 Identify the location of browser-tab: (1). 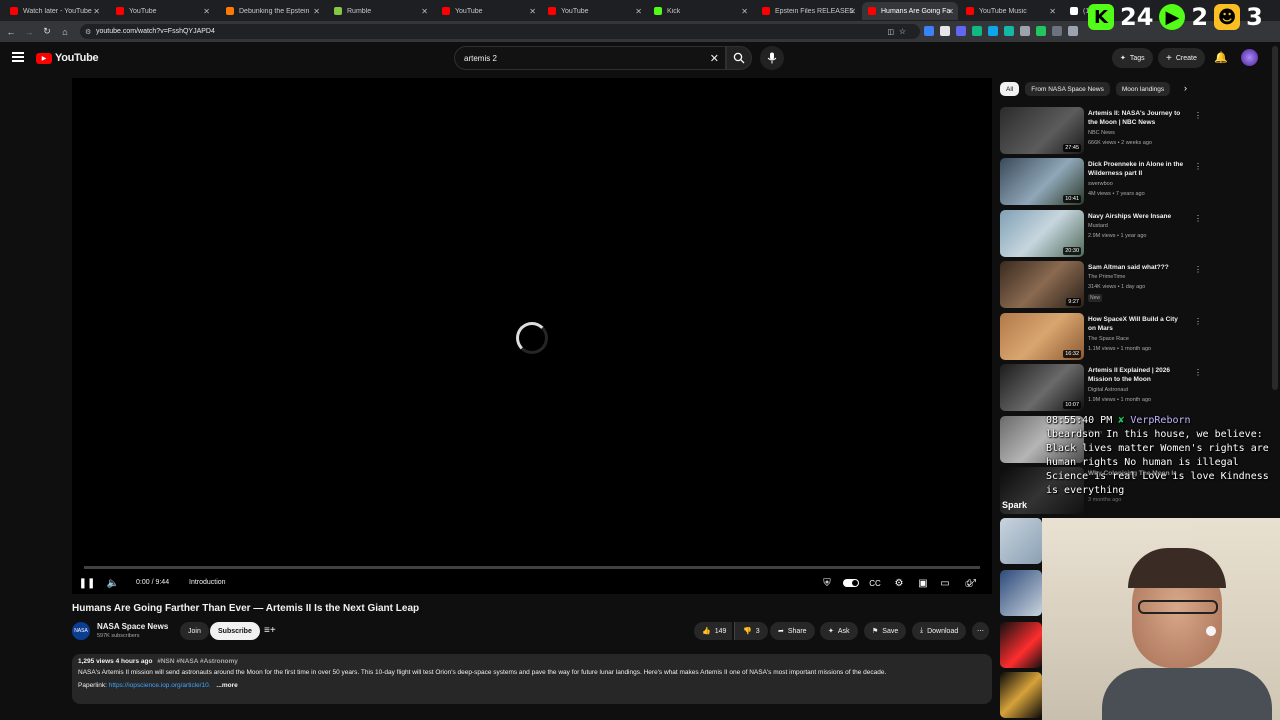
(1076, 11).